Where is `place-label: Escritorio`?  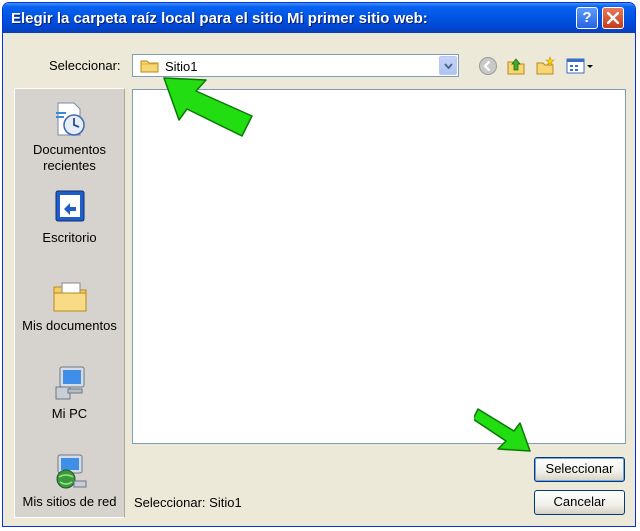 place-label: Escritorio is located at coordinates (69, 237).